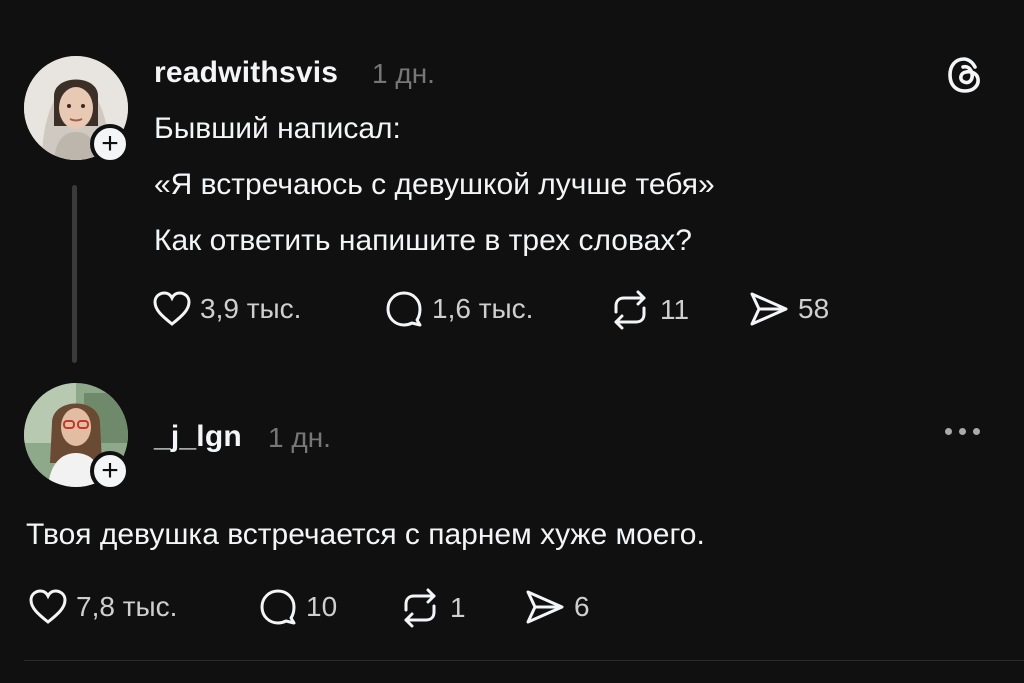  I want to click on reply-share-count: 6, so click(582, 606).